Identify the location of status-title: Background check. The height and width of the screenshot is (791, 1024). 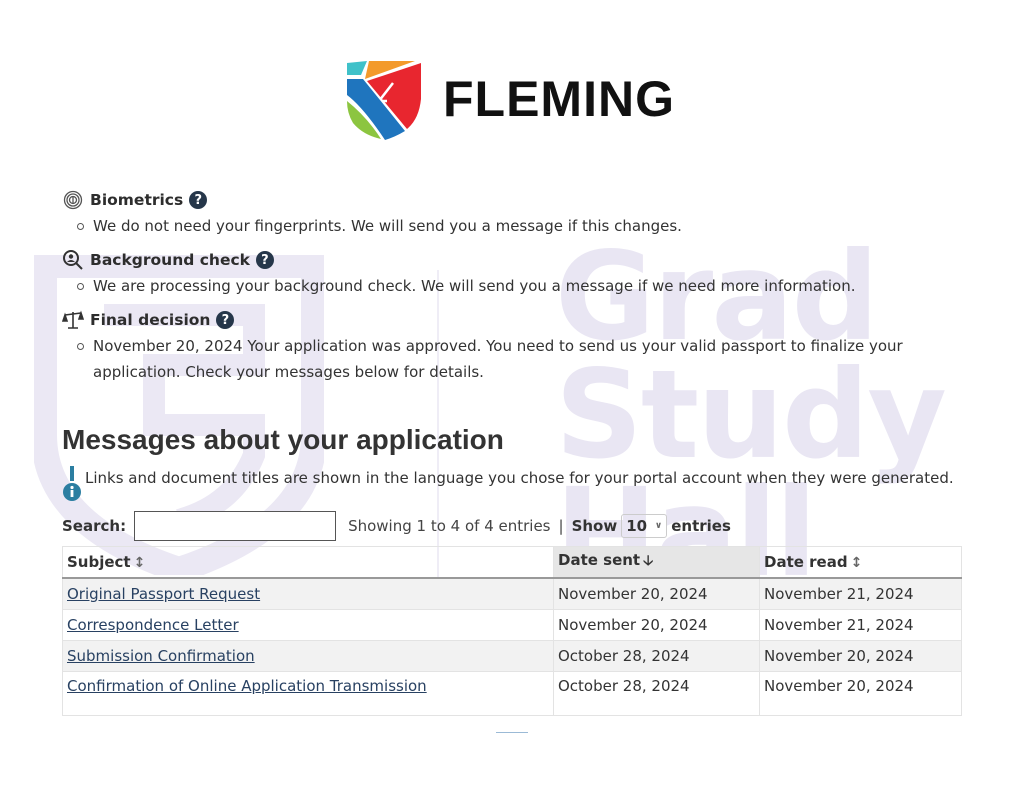
(170, 260).